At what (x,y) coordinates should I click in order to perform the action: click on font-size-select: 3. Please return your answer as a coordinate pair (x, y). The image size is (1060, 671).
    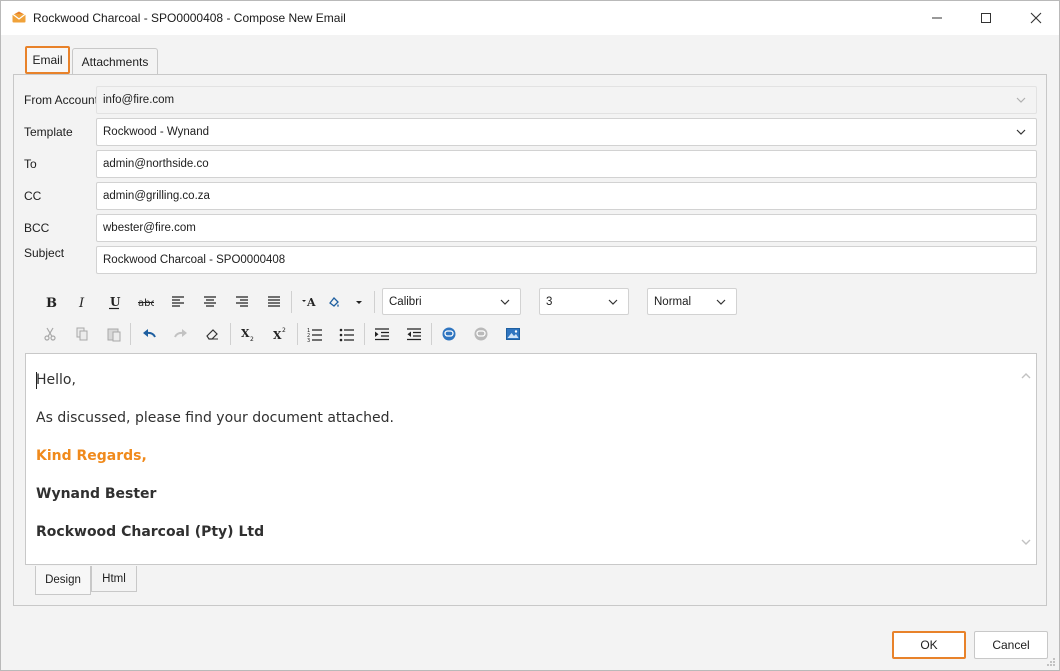
    Looking at the image, I should click on (584, 301).